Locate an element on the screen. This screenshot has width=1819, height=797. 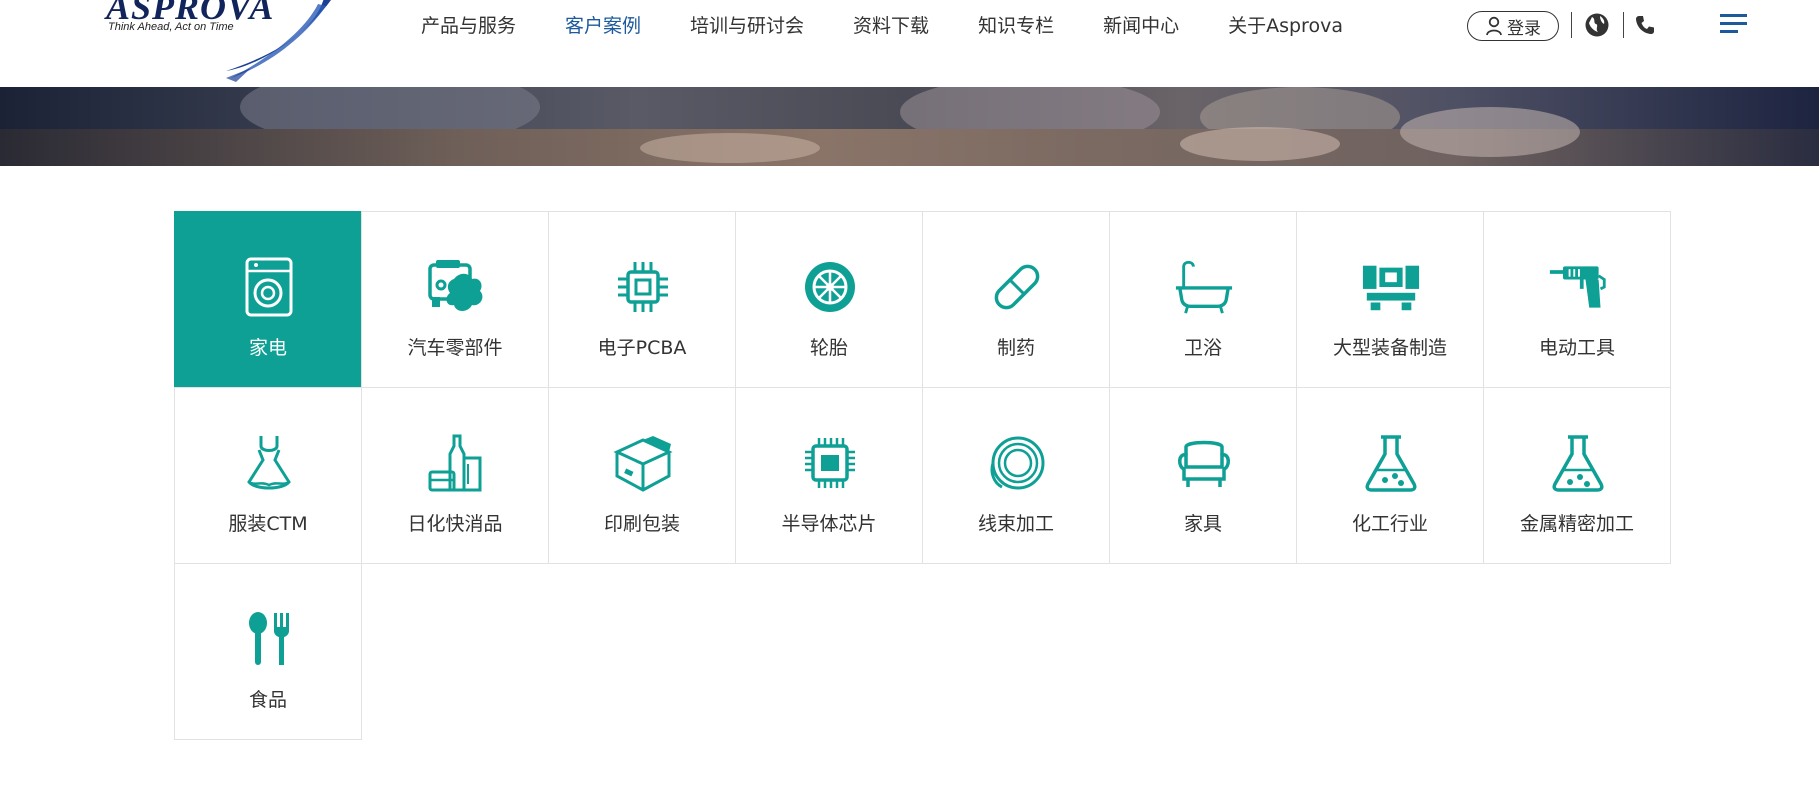
industry-label: 食品 is located at coordinates (267, 700).